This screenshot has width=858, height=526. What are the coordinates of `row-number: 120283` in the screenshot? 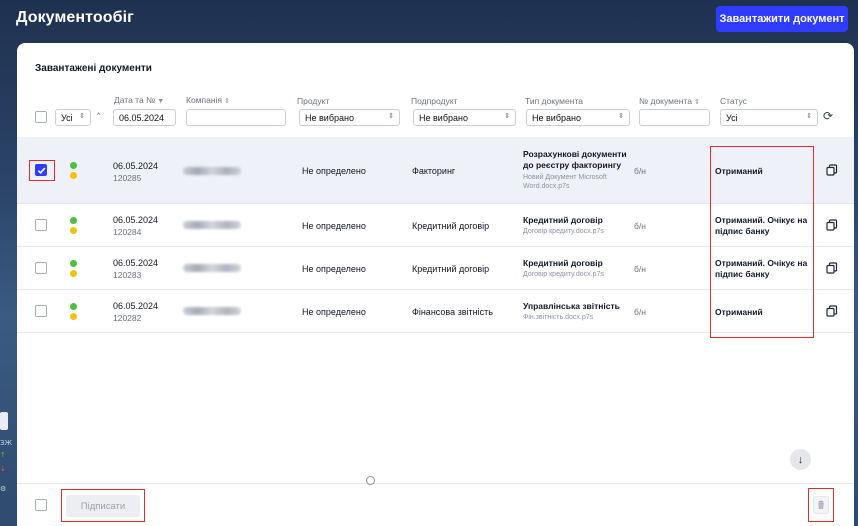 It's located at (127, 275).